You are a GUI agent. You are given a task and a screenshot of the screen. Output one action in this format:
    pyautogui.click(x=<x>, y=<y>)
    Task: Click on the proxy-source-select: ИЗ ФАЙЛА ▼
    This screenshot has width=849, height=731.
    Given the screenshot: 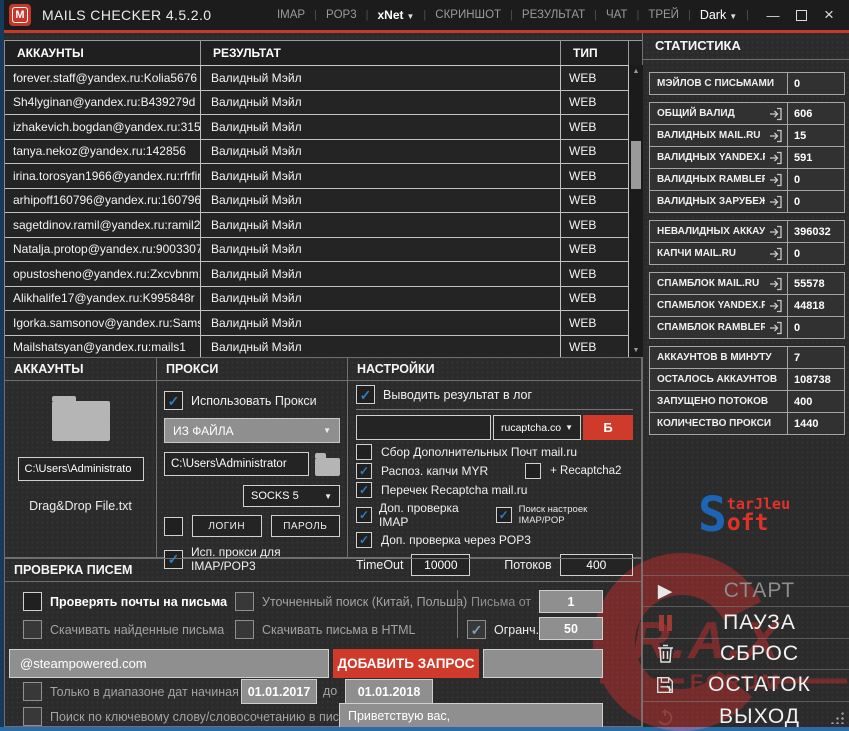 What is the action you would take?
    pyautogui.click(x=252, y=430)
    